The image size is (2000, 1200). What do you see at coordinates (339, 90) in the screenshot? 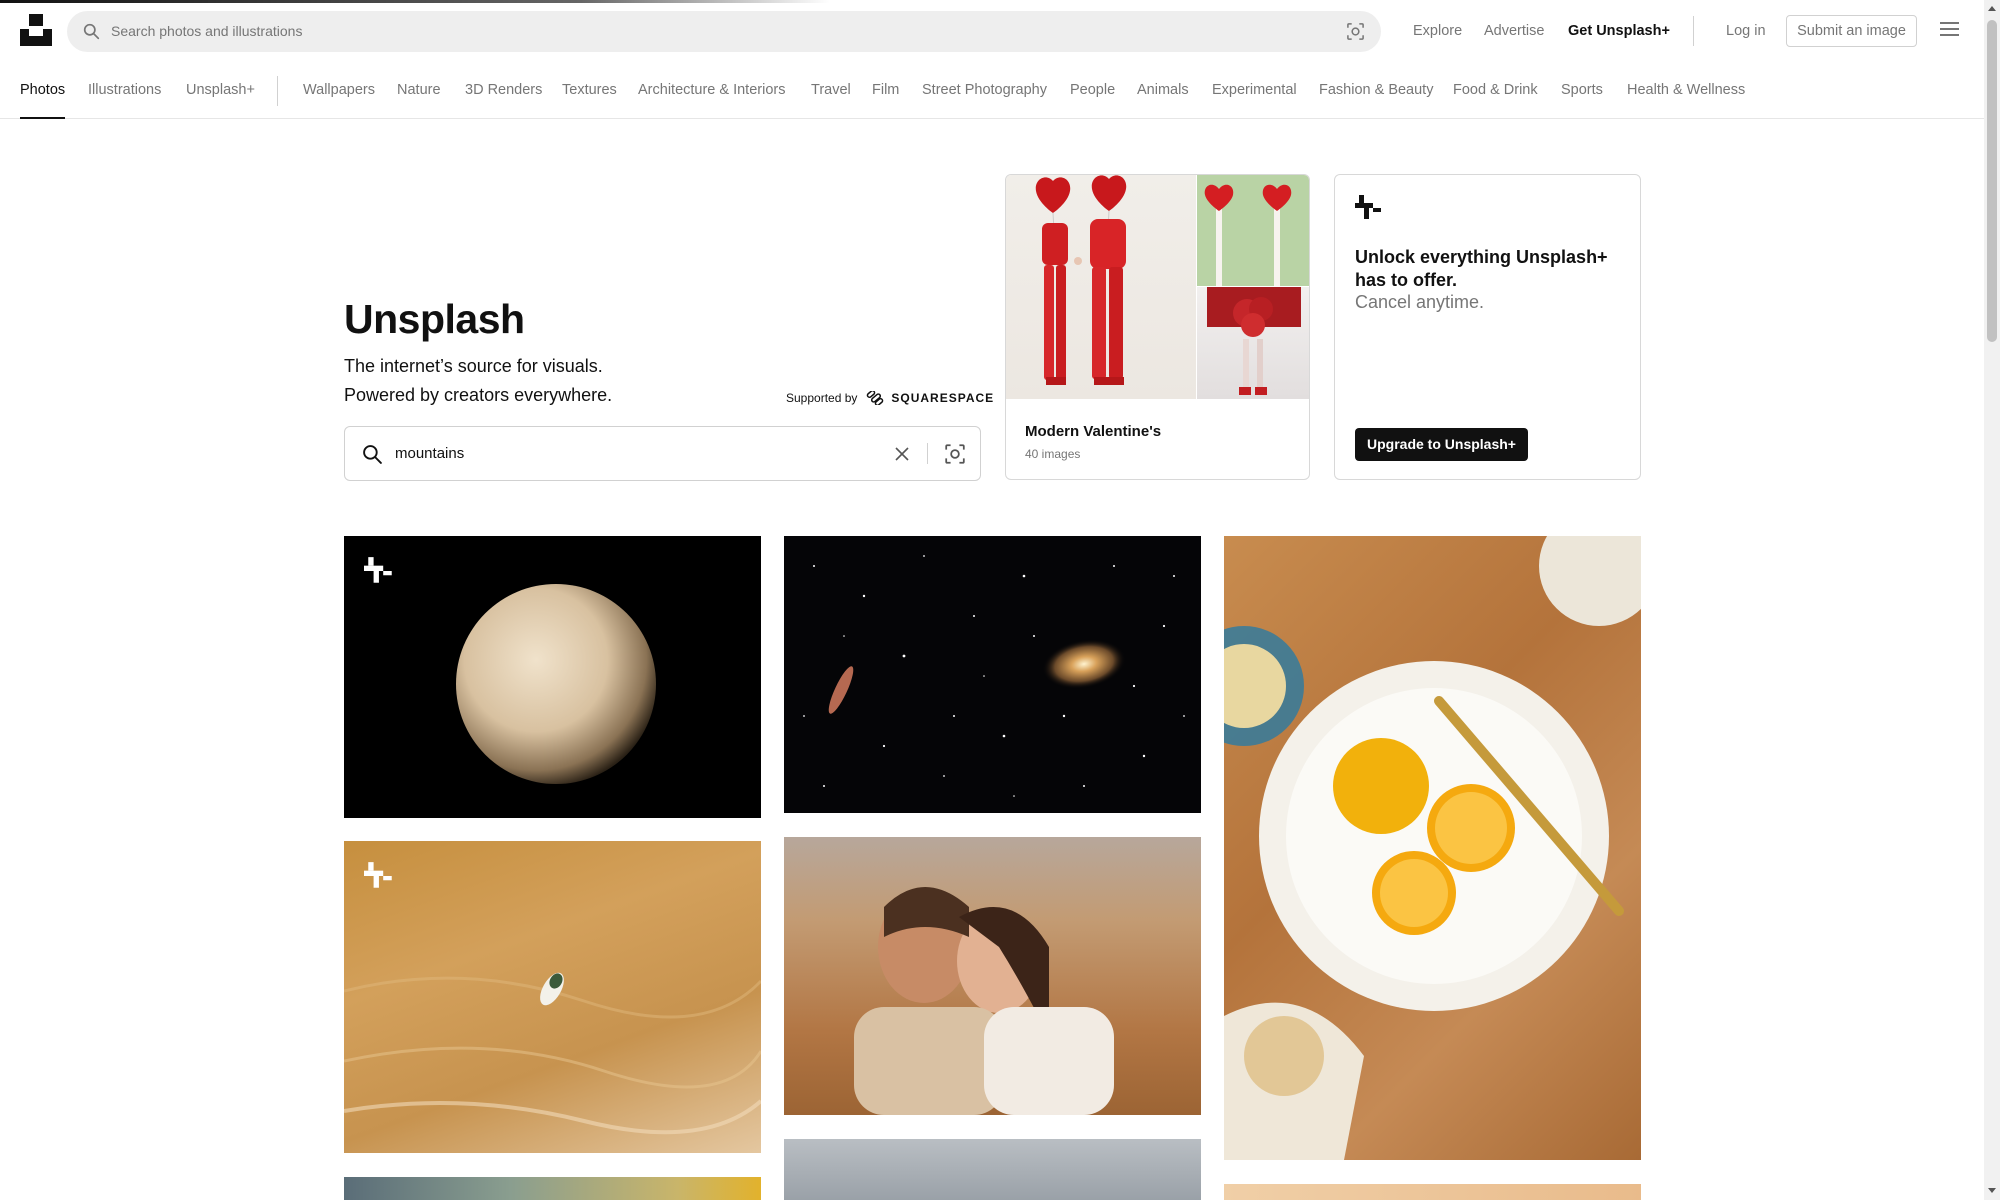
I see `tab-wallpapers: Wallpapers` at bounding box center [339, 90].